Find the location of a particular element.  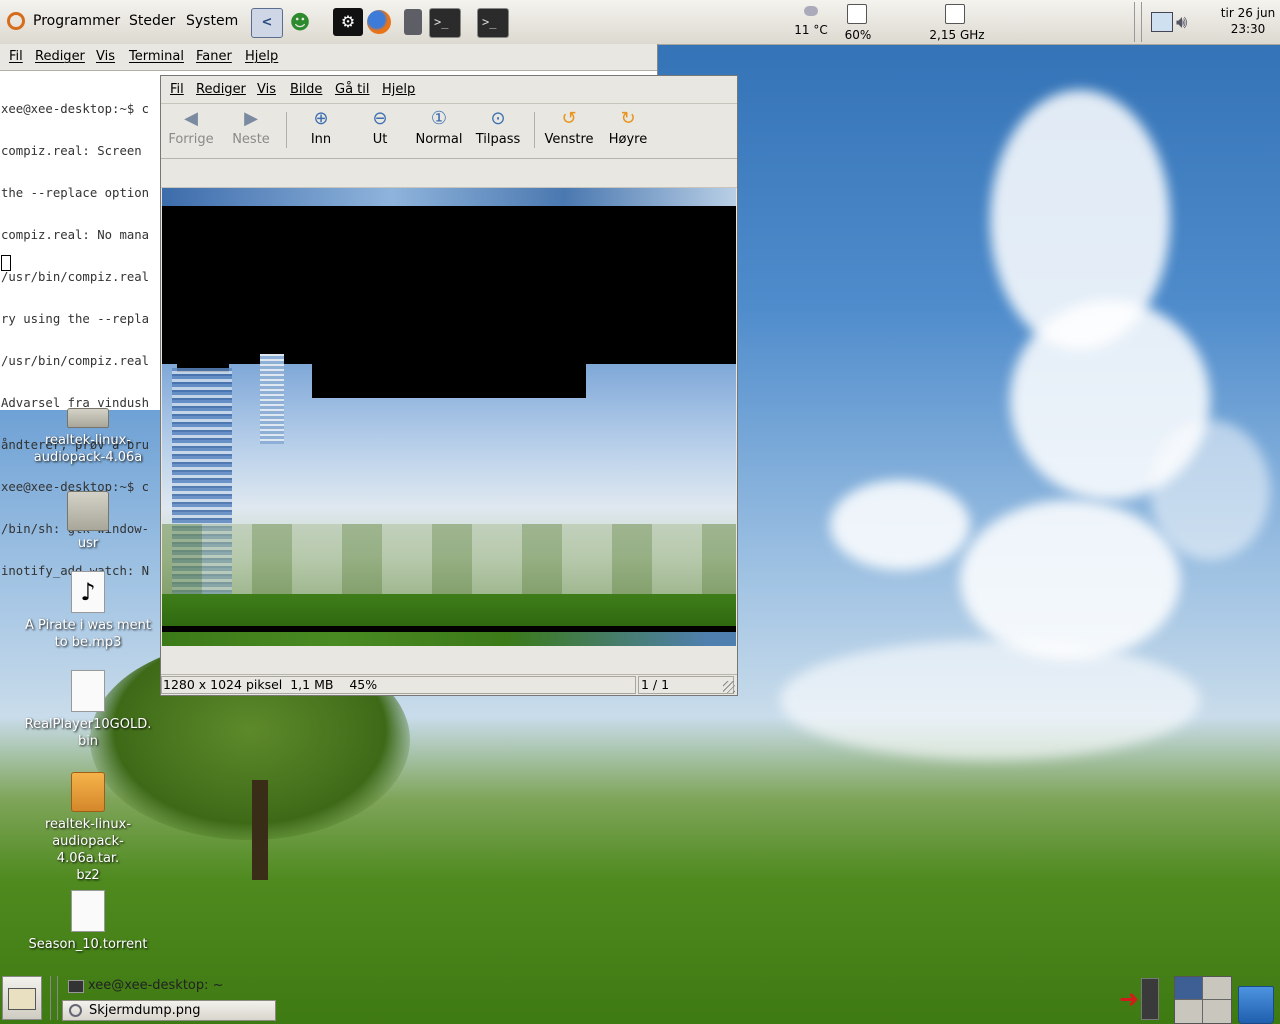

trash-button is located at coordinates (1256, 1001).